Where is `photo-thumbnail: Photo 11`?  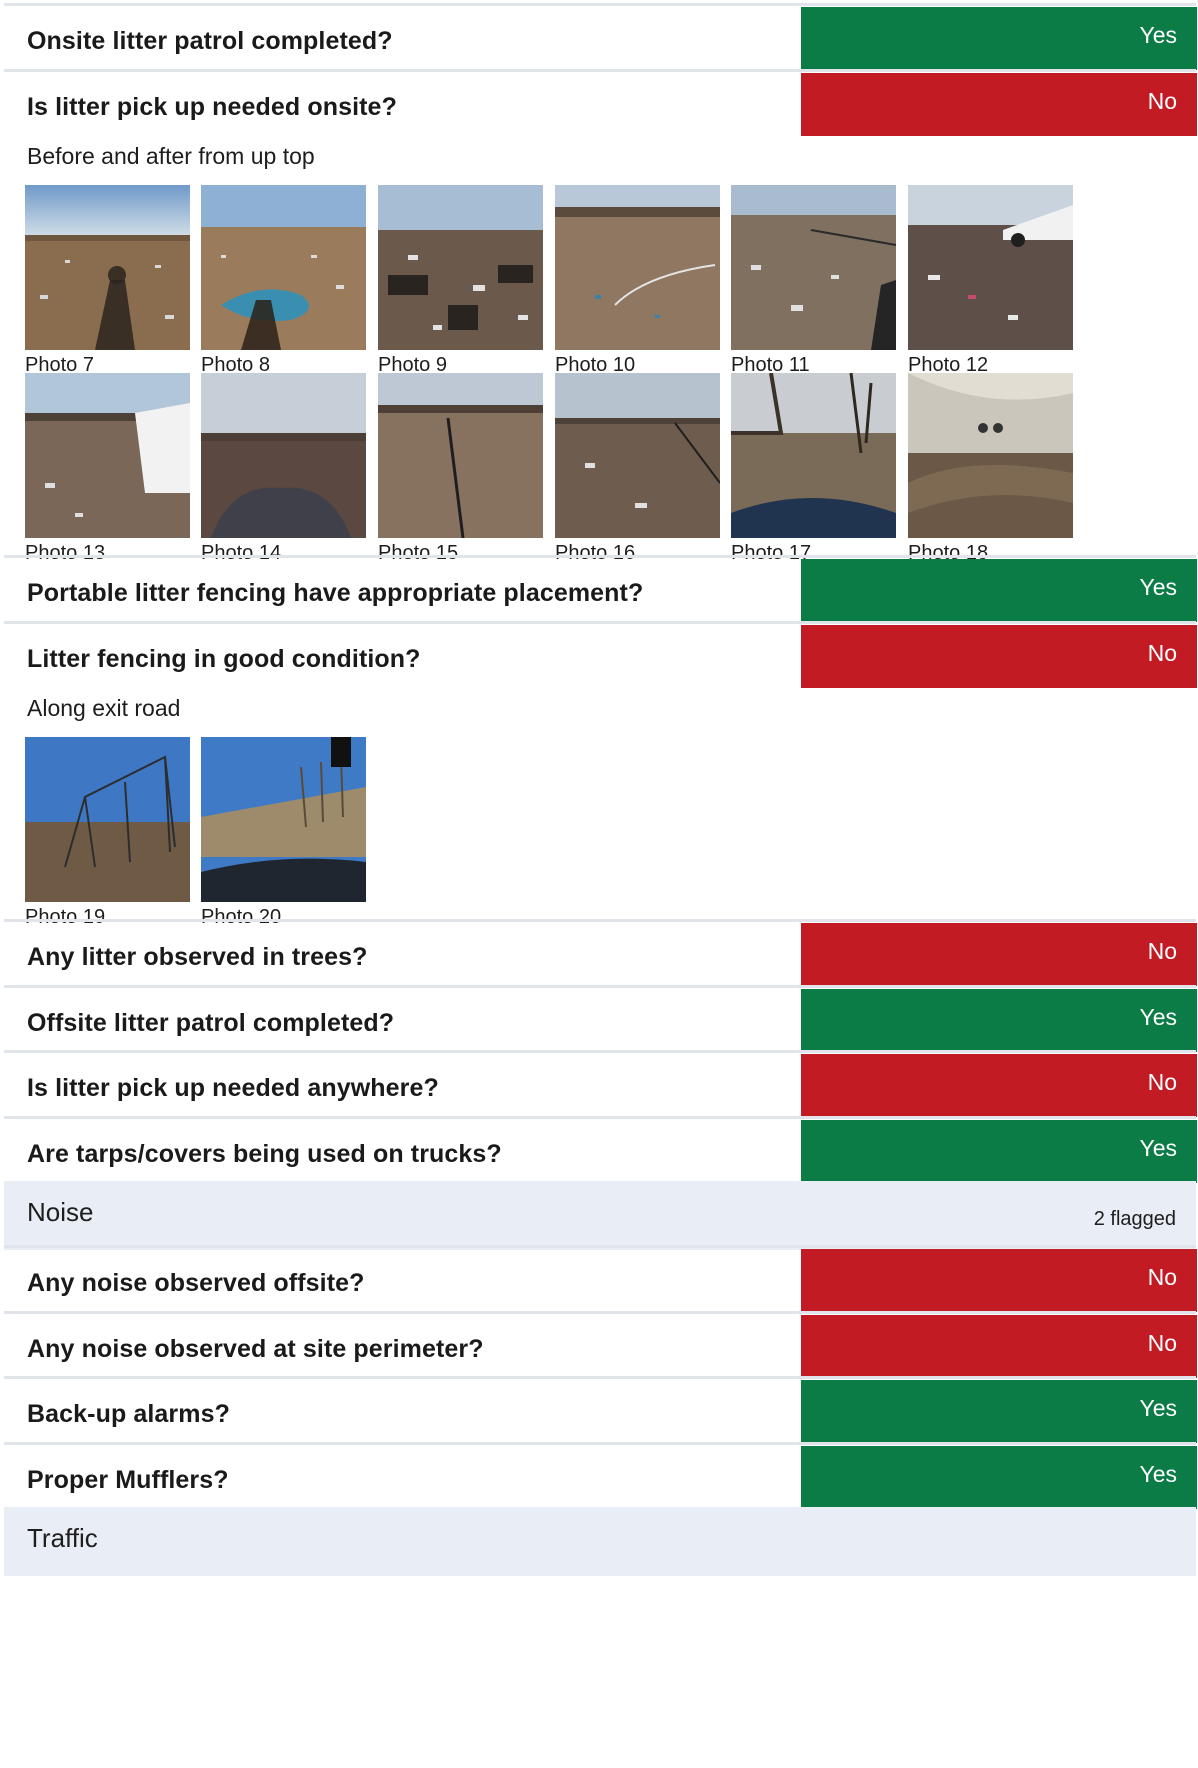
photo-thumbnail: Photo 11 is located at coordinates (813, 281).